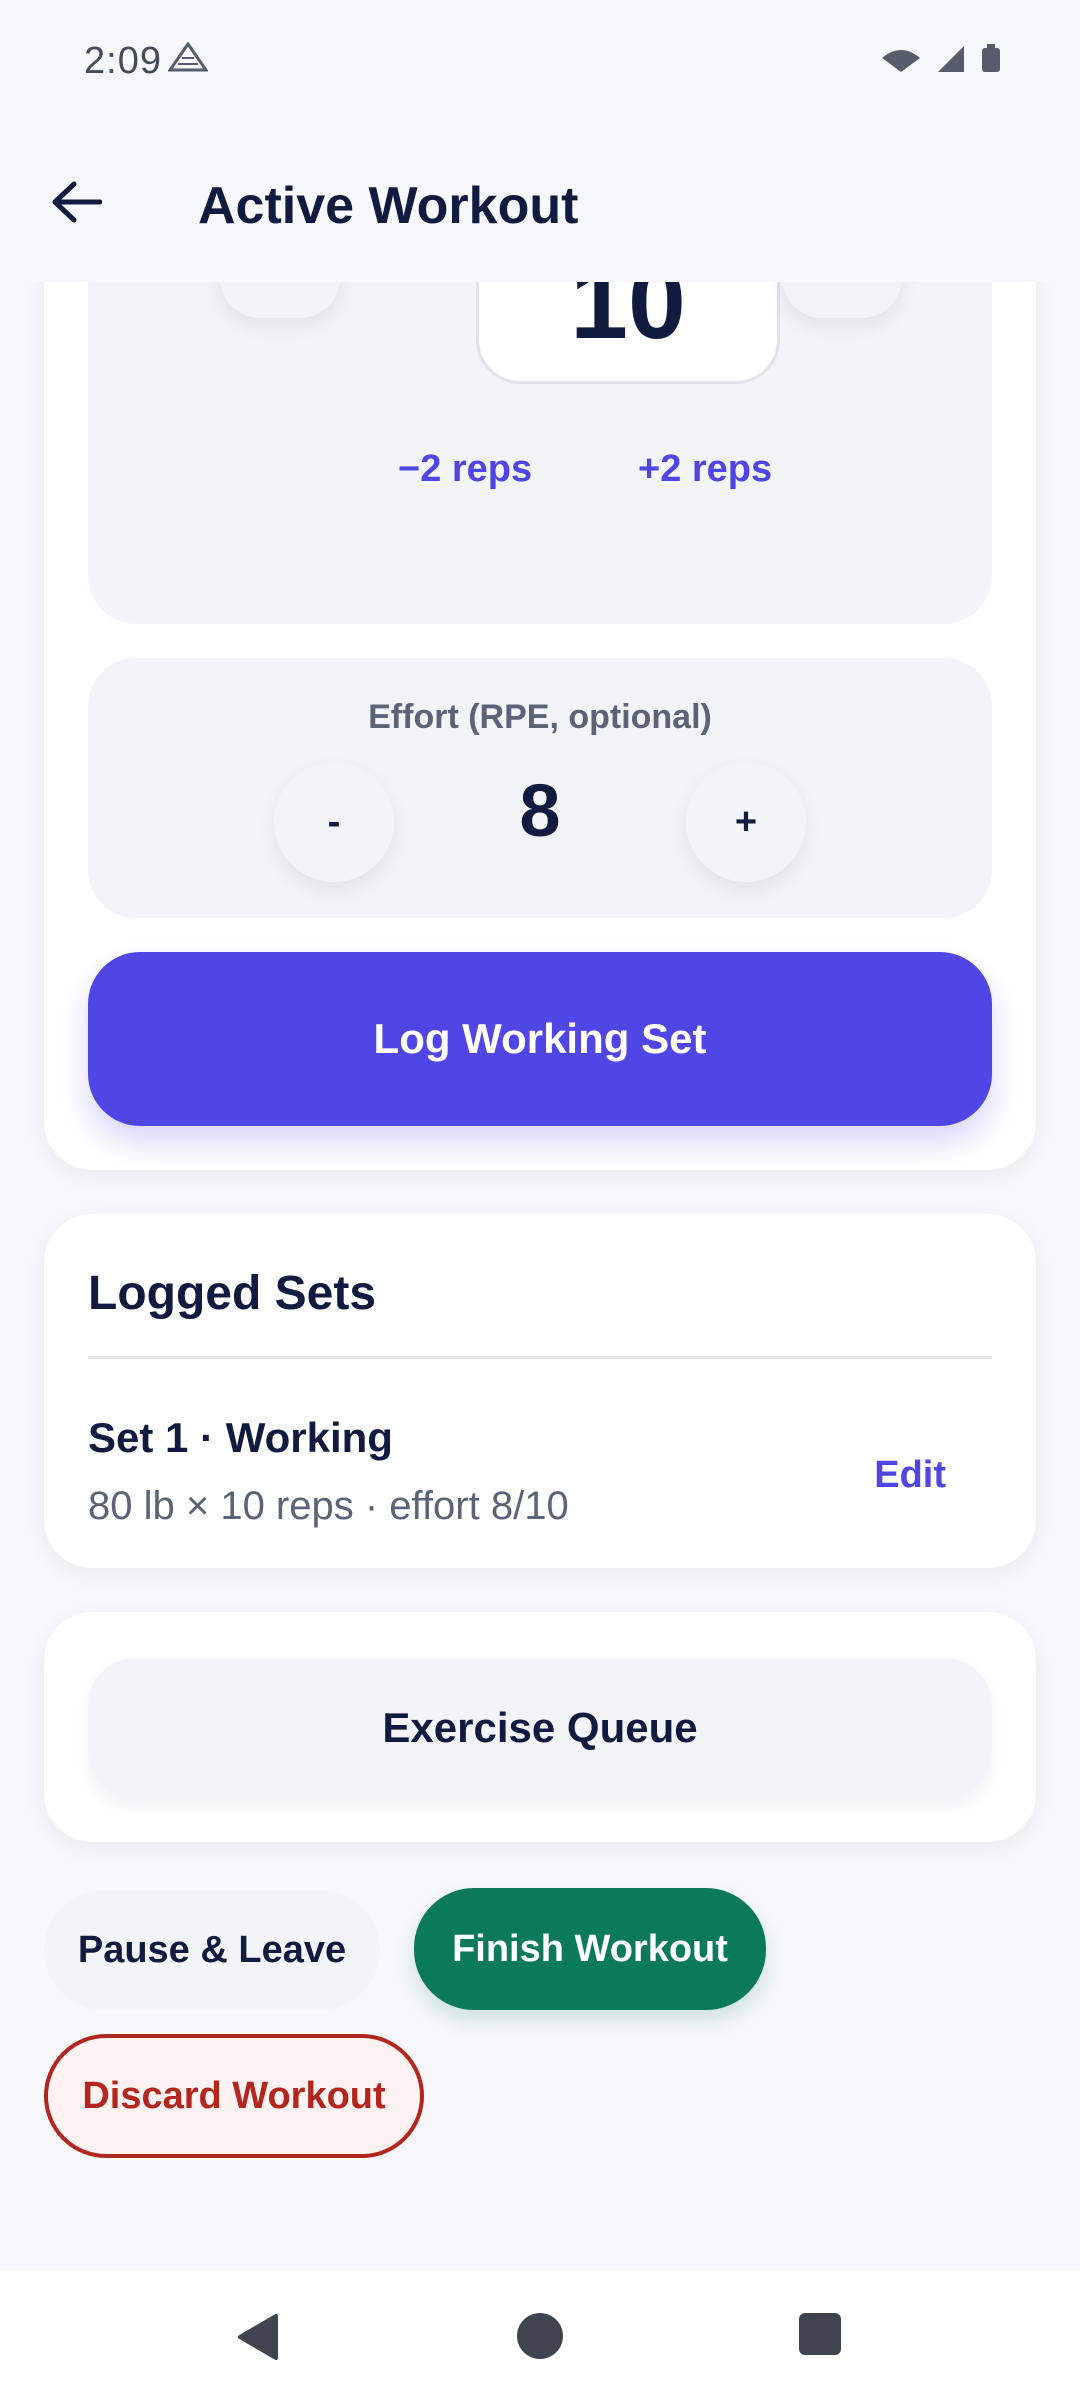 The image size is (1080, 2400). What do you see at coordinates (123, 61) in the screenshot?
I see `status-time: 2:09` at bounding box center [123, 61].